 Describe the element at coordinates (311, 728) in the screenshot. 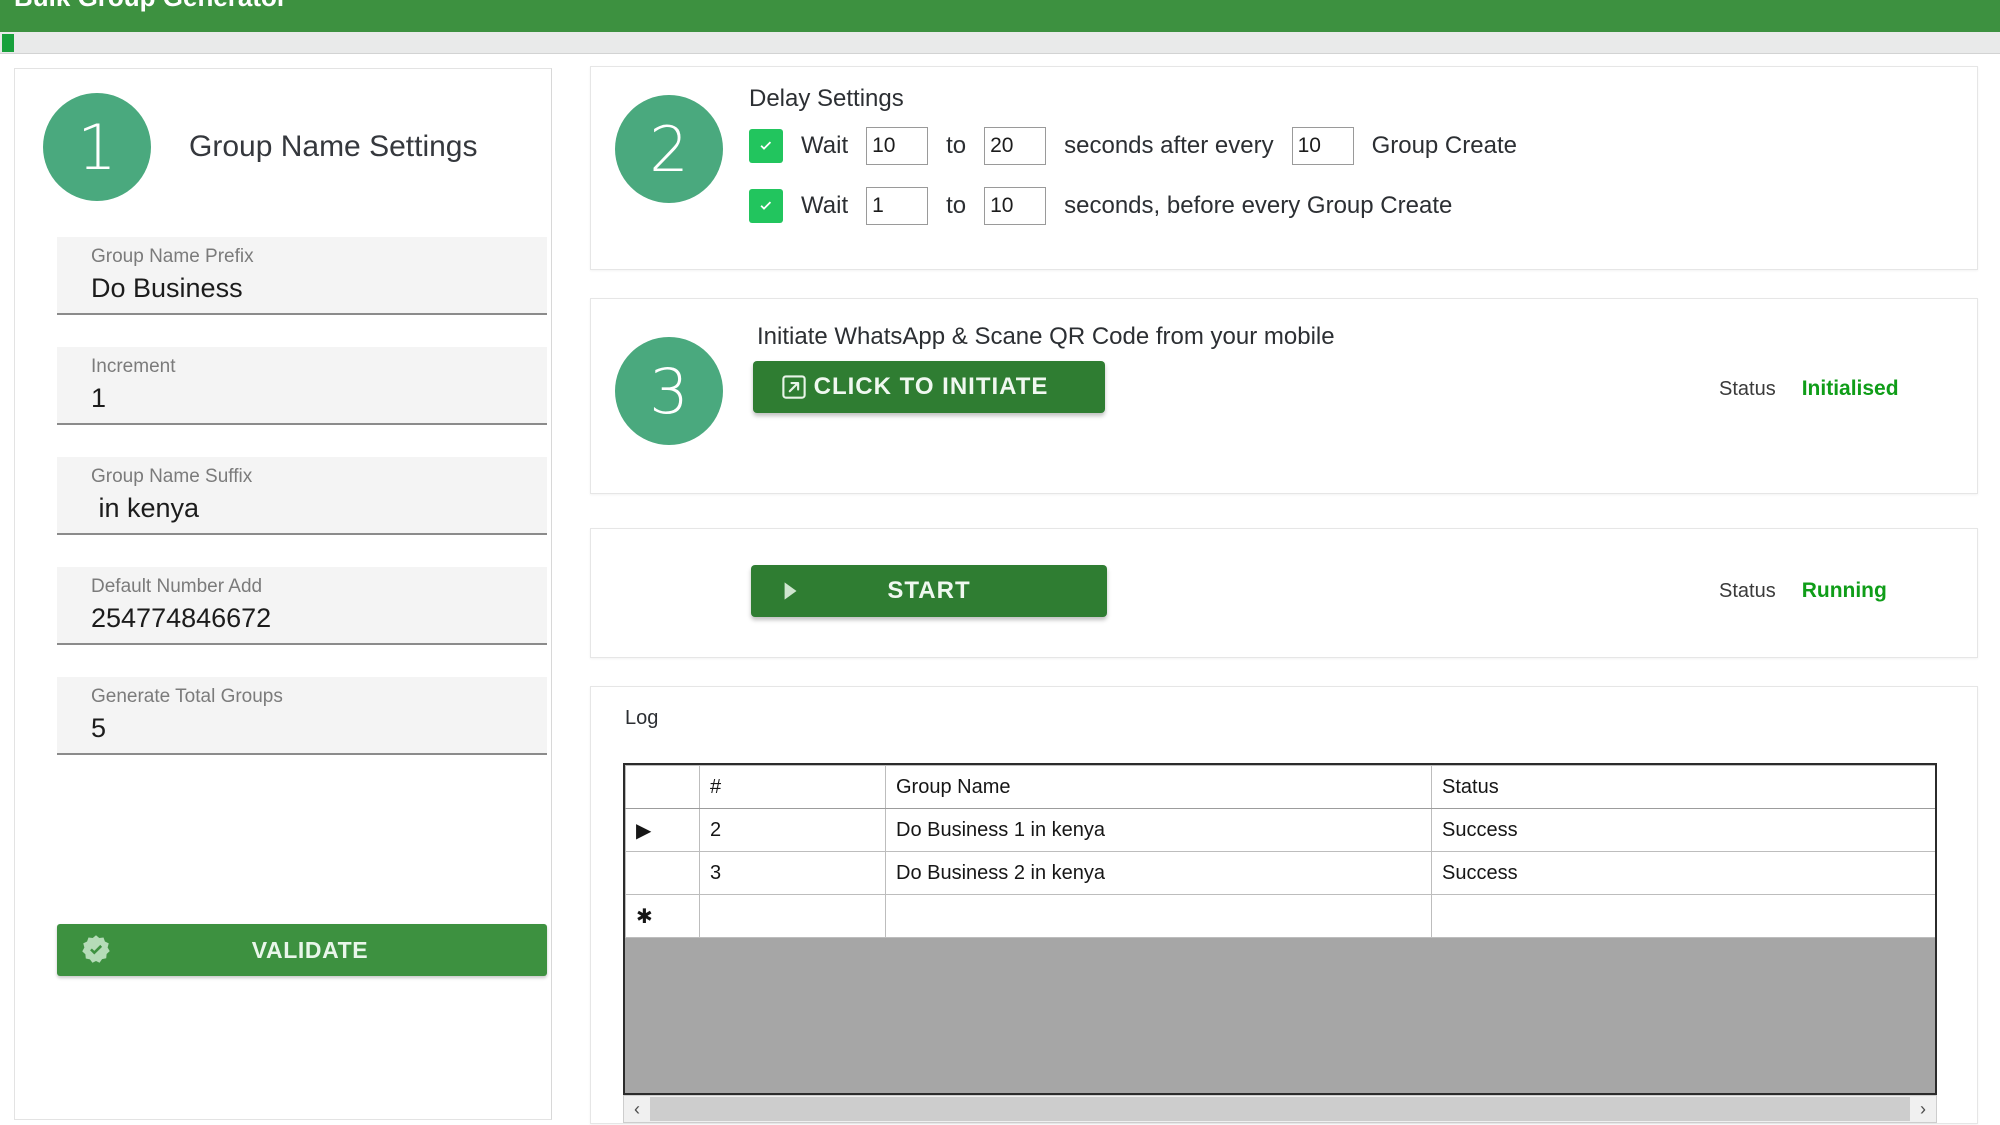

I see `generate-total-groups-input` at that location.